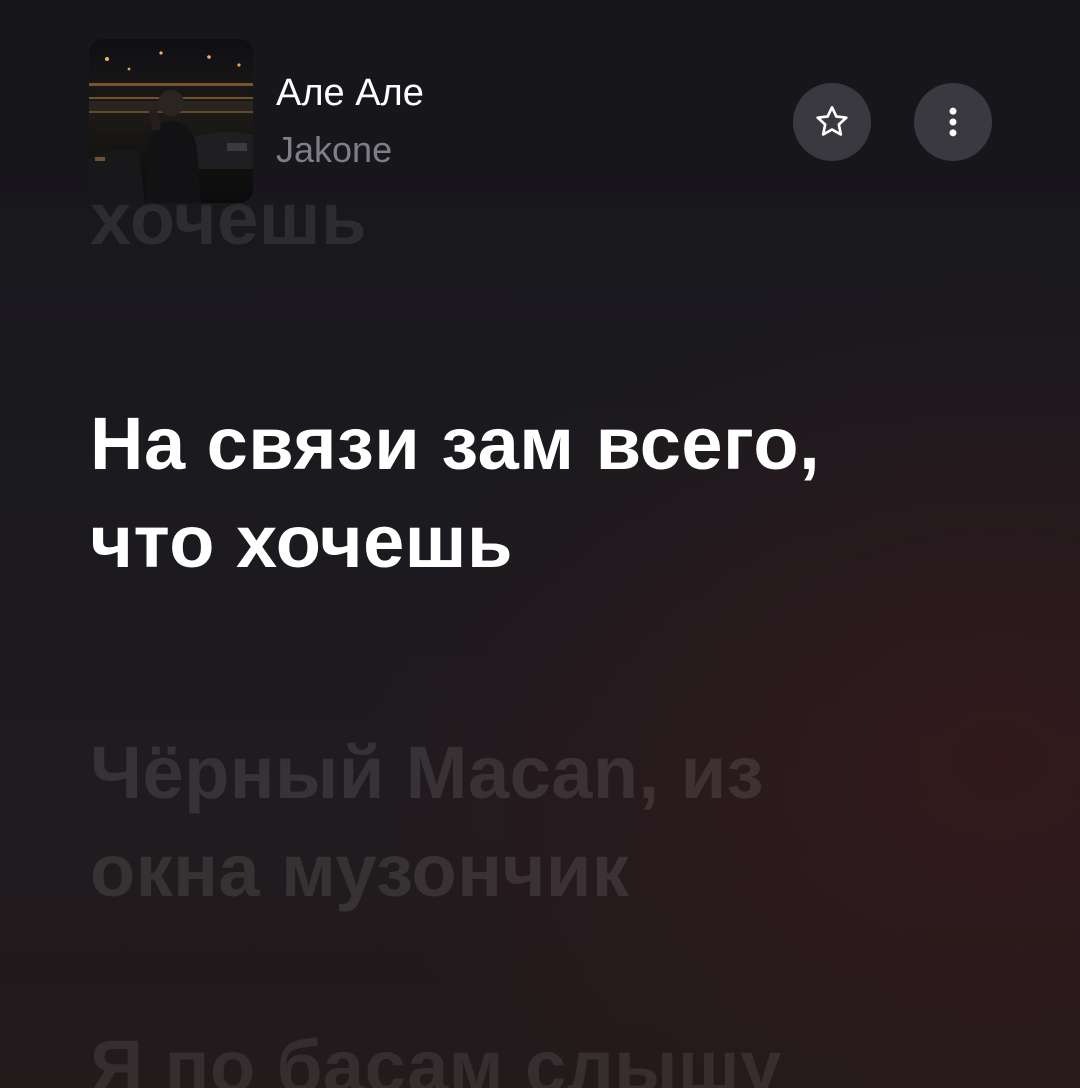 This screenshot has width=1080, height=1088. Describe the element at coordinates (334, 150) in the screenshot. I see `track-artist: Jakone` at that location.